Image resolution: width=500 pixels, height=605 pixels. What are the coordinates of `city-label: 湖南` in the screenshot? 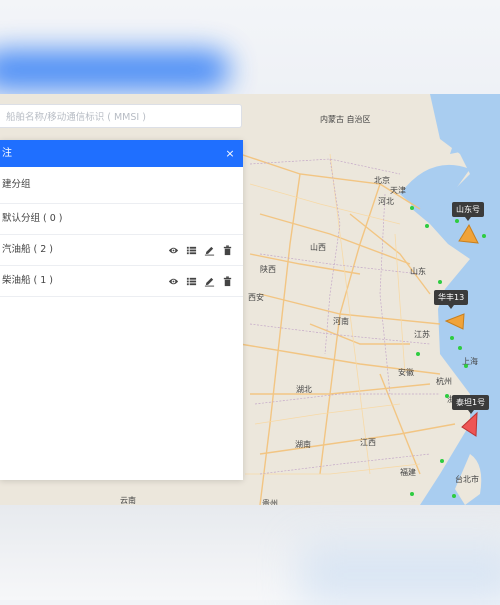 It's located at (303, 444).